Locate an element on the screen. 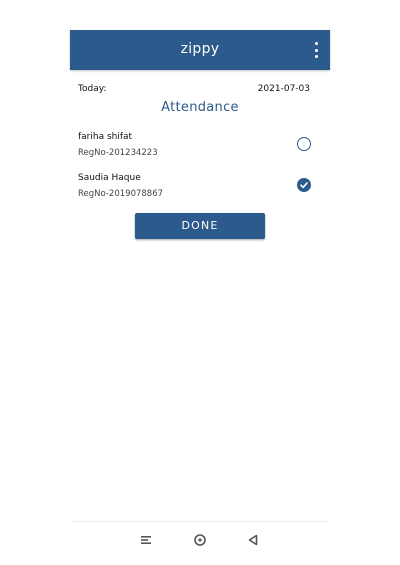 The height and width of the screenshot is (565, 400). system-nav-bar is located at coordinates (200, 538).